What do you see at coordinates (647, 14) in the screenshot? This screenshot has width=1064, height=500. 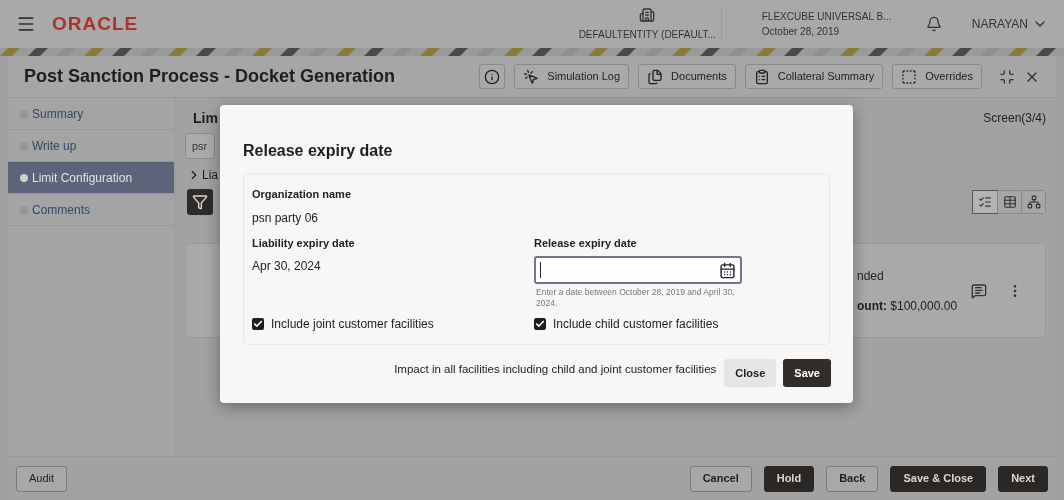 I see `building-icon` at bounding box center [647, 14].